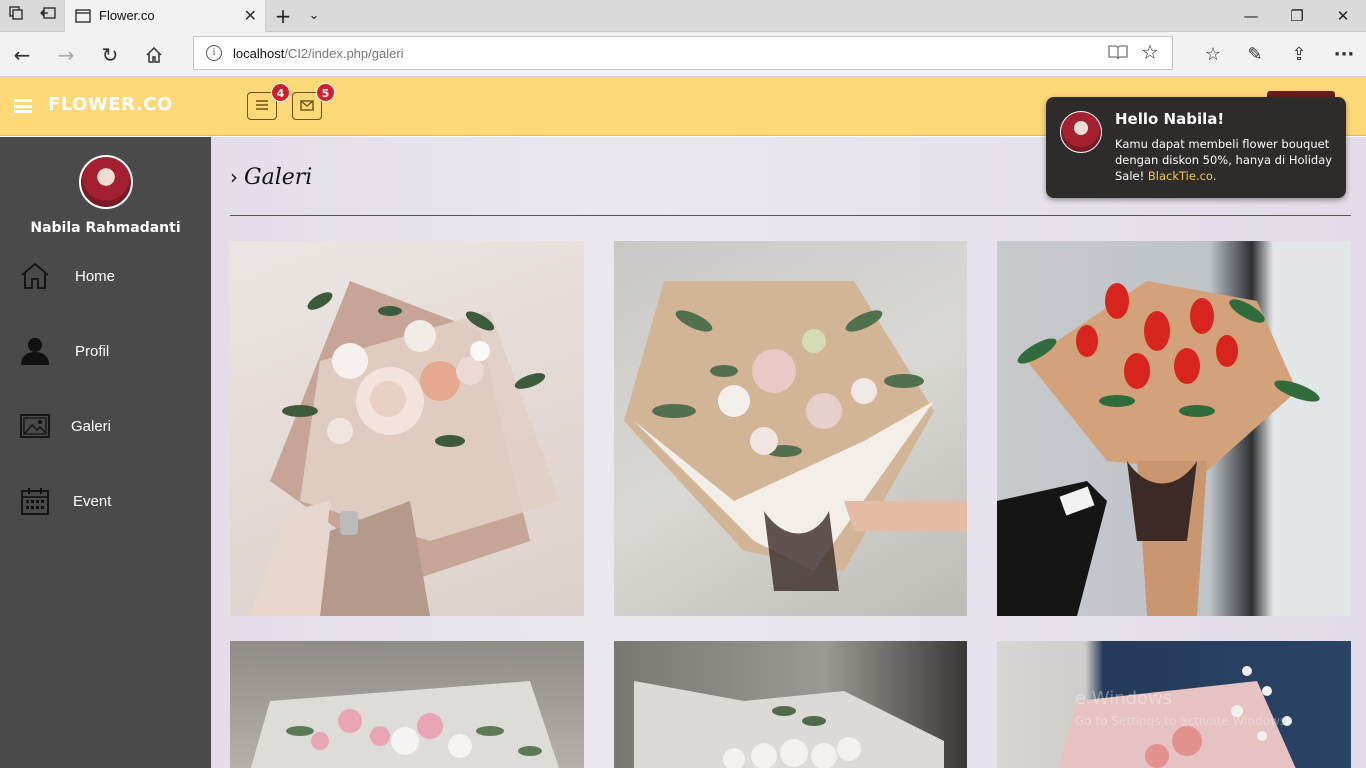 Image resolution: width=1366 pixels, height=768 pixels. Describe the element at coordinates (262, 105) in the screenshot. I see `list-icon` at that location.